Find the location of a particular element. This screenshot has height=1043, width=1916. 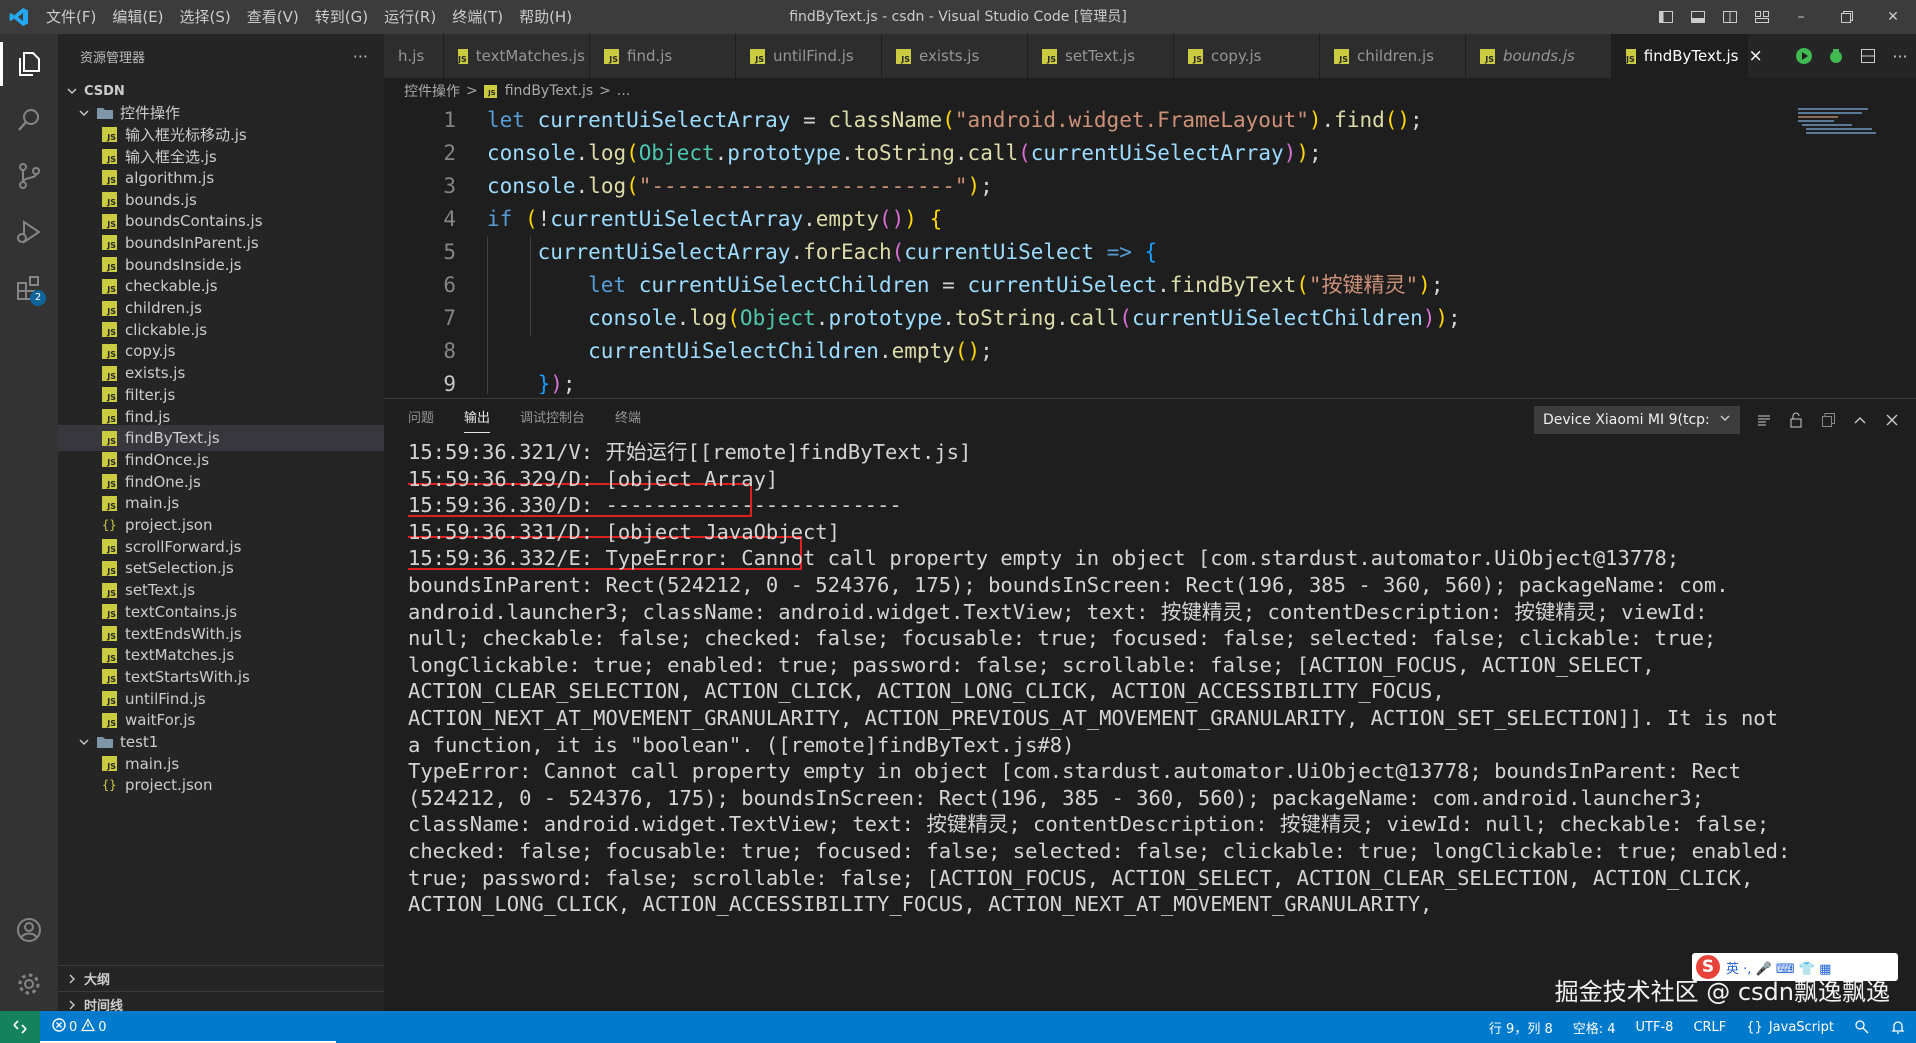

run-icon is located at coordinates (1804, 56).